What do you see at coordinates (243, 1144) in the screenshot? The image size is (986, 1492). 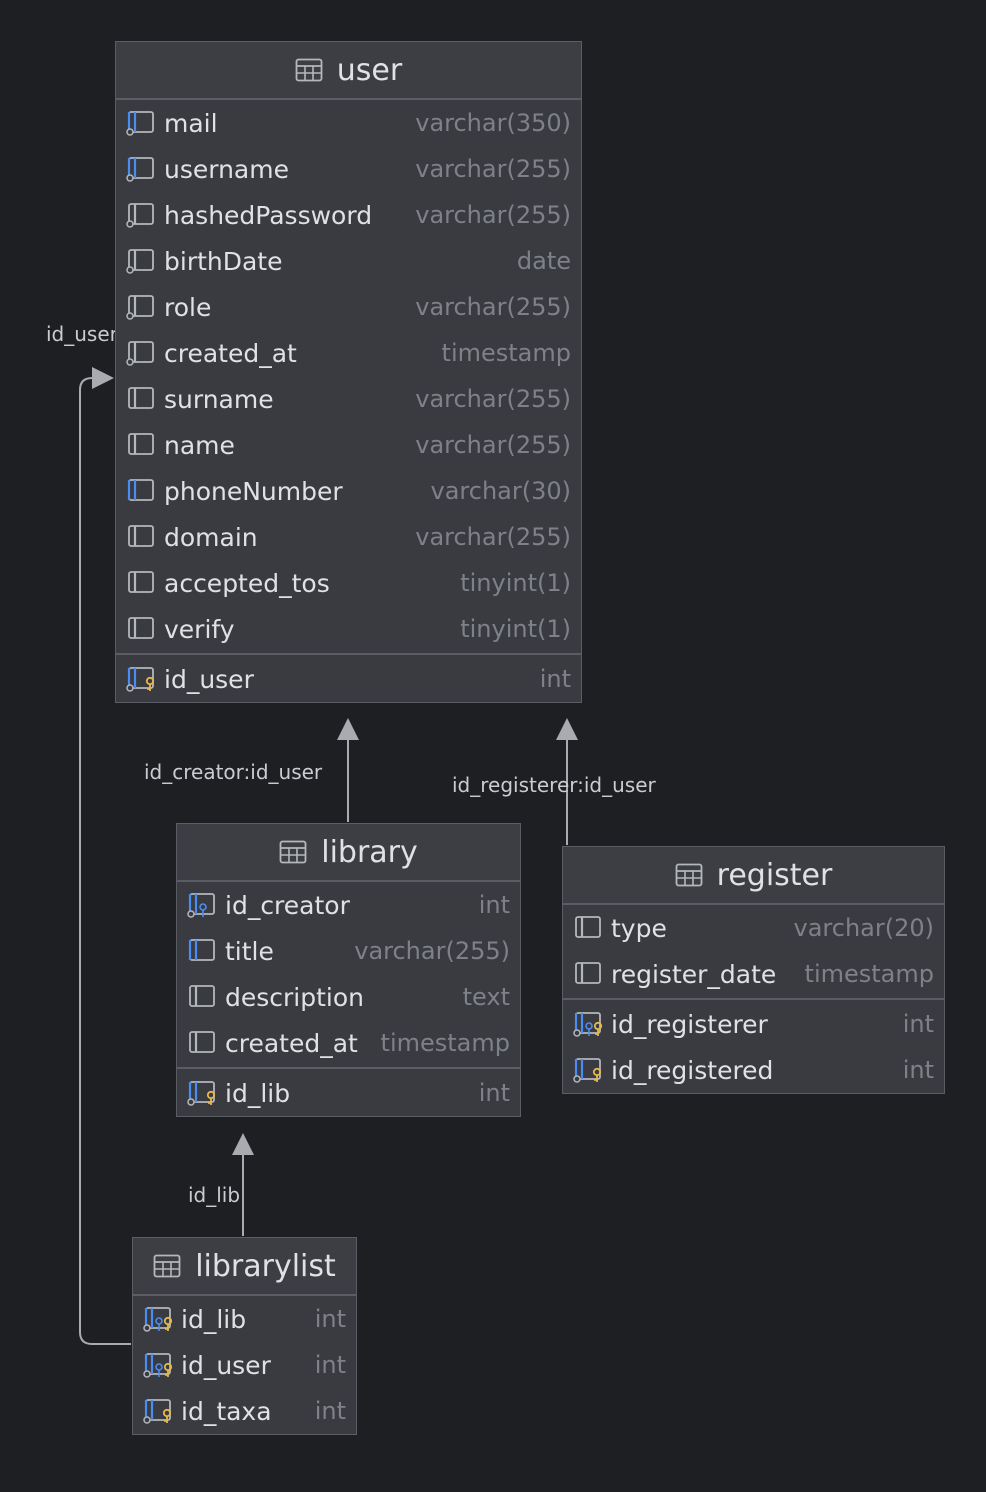 I see `arrowhead-librarylist-library` at bounding box center [243, 1144].